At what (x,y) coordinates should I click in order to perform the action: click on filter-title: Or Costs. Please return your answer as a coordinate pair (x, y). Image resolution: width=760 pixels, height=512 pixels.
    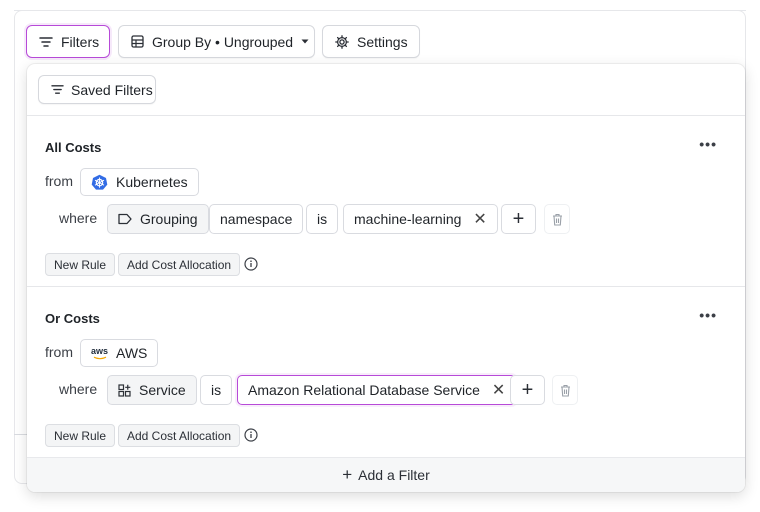
    Looking at the image, I should click on (72, 318).